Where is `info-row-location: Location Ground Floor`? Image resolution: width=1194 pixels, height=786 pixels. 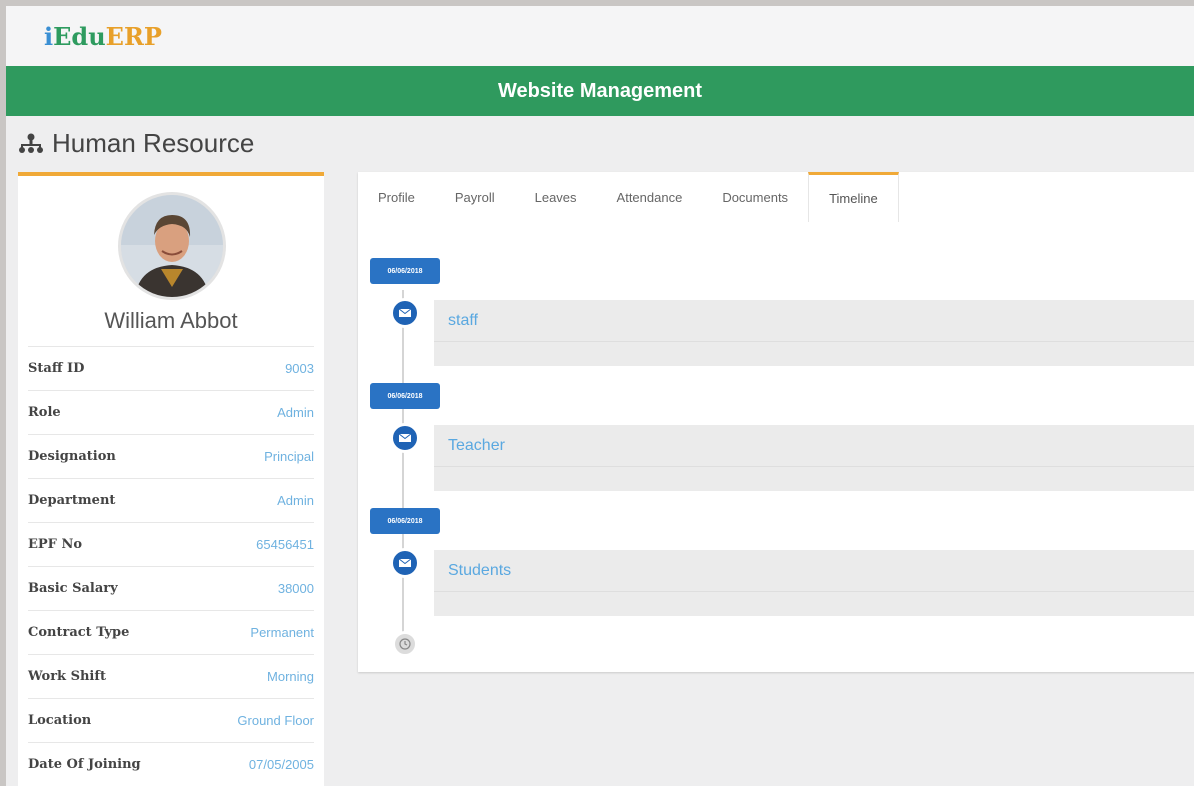 info-row-location: Location Ground Floor is located at coordinates (171, 720).